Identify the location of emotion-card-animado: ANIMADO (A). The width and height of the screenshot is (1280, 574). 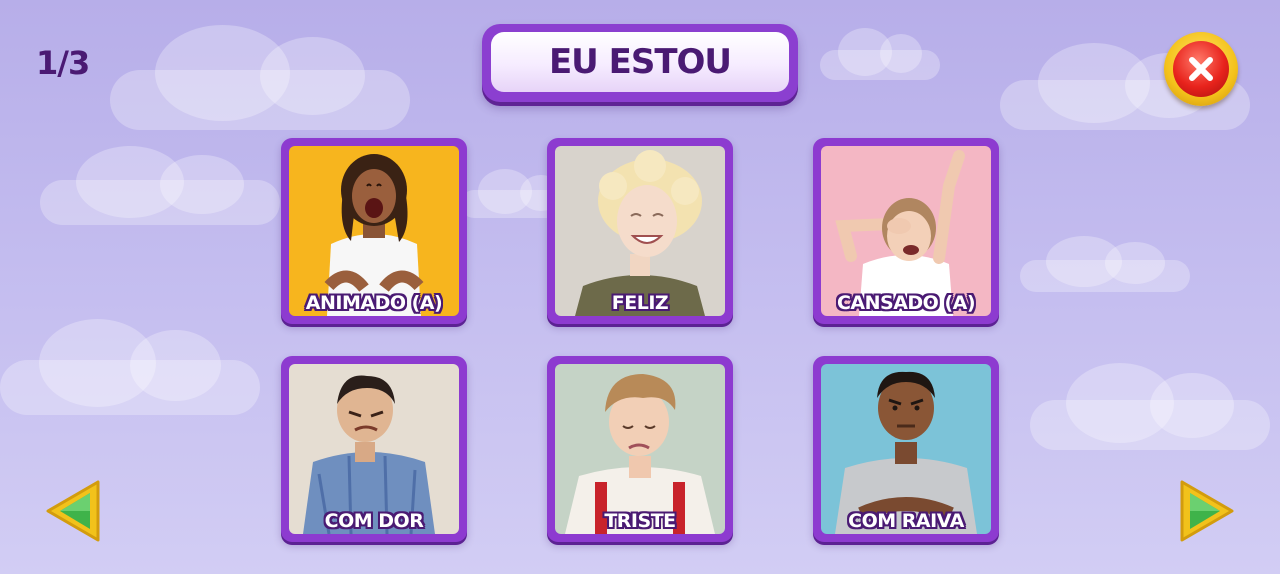
(374, 231).